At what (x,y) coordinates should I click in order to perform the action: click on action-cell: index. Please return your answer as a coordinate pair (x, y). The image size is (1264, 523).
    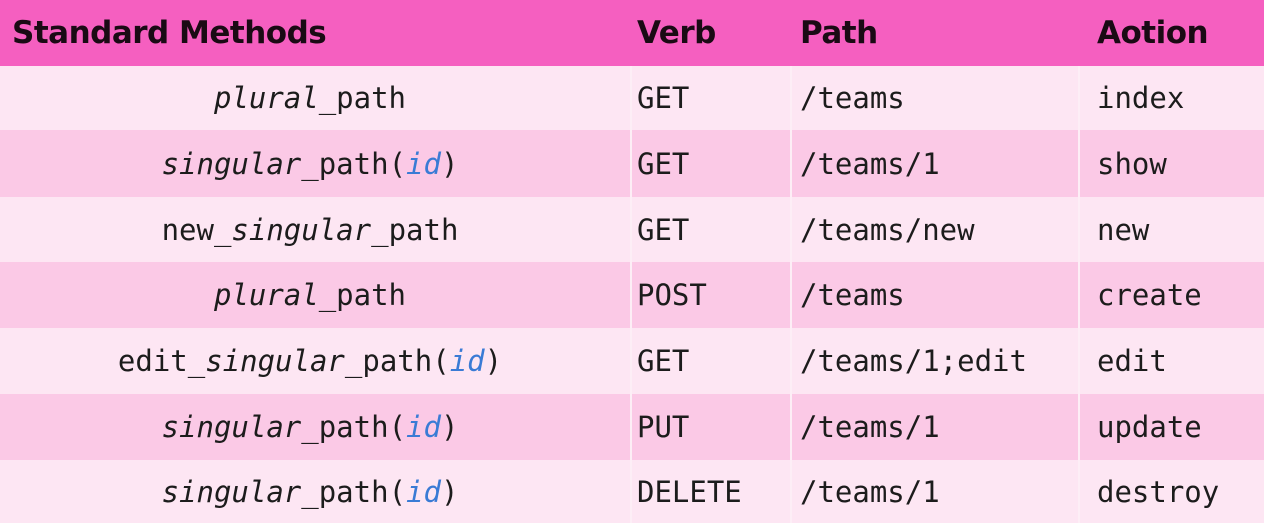
    Looking at the image, I should click on (1141, 98).